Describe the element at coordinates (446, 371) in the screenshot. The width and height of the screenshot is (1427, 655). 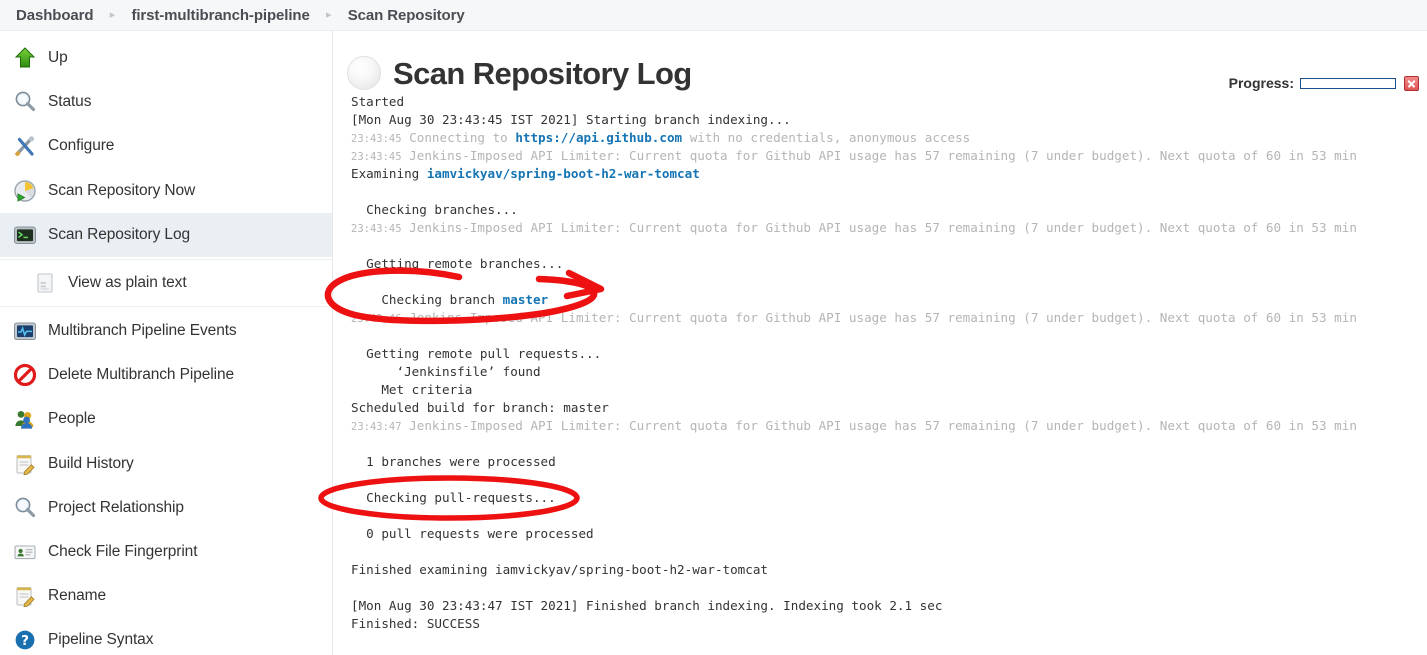
I see `console-line: ‘Jenkinsfile’ found` at that location.